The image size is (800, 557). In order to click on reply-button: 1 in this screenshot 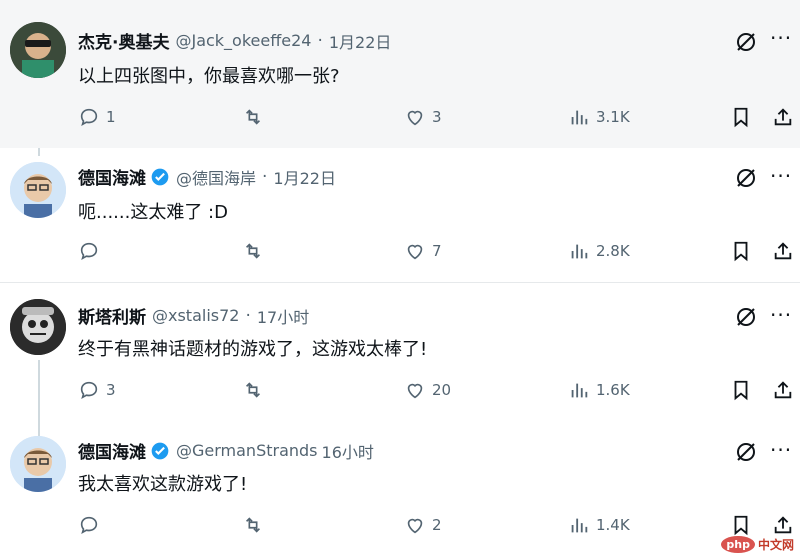, I will do `click(97, 117)`.